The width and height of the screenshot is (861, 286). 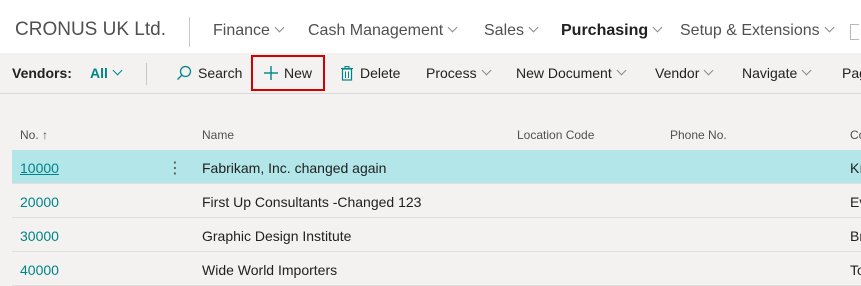 I want to click on filter-dropdown: All, so click(x=106, y=73).